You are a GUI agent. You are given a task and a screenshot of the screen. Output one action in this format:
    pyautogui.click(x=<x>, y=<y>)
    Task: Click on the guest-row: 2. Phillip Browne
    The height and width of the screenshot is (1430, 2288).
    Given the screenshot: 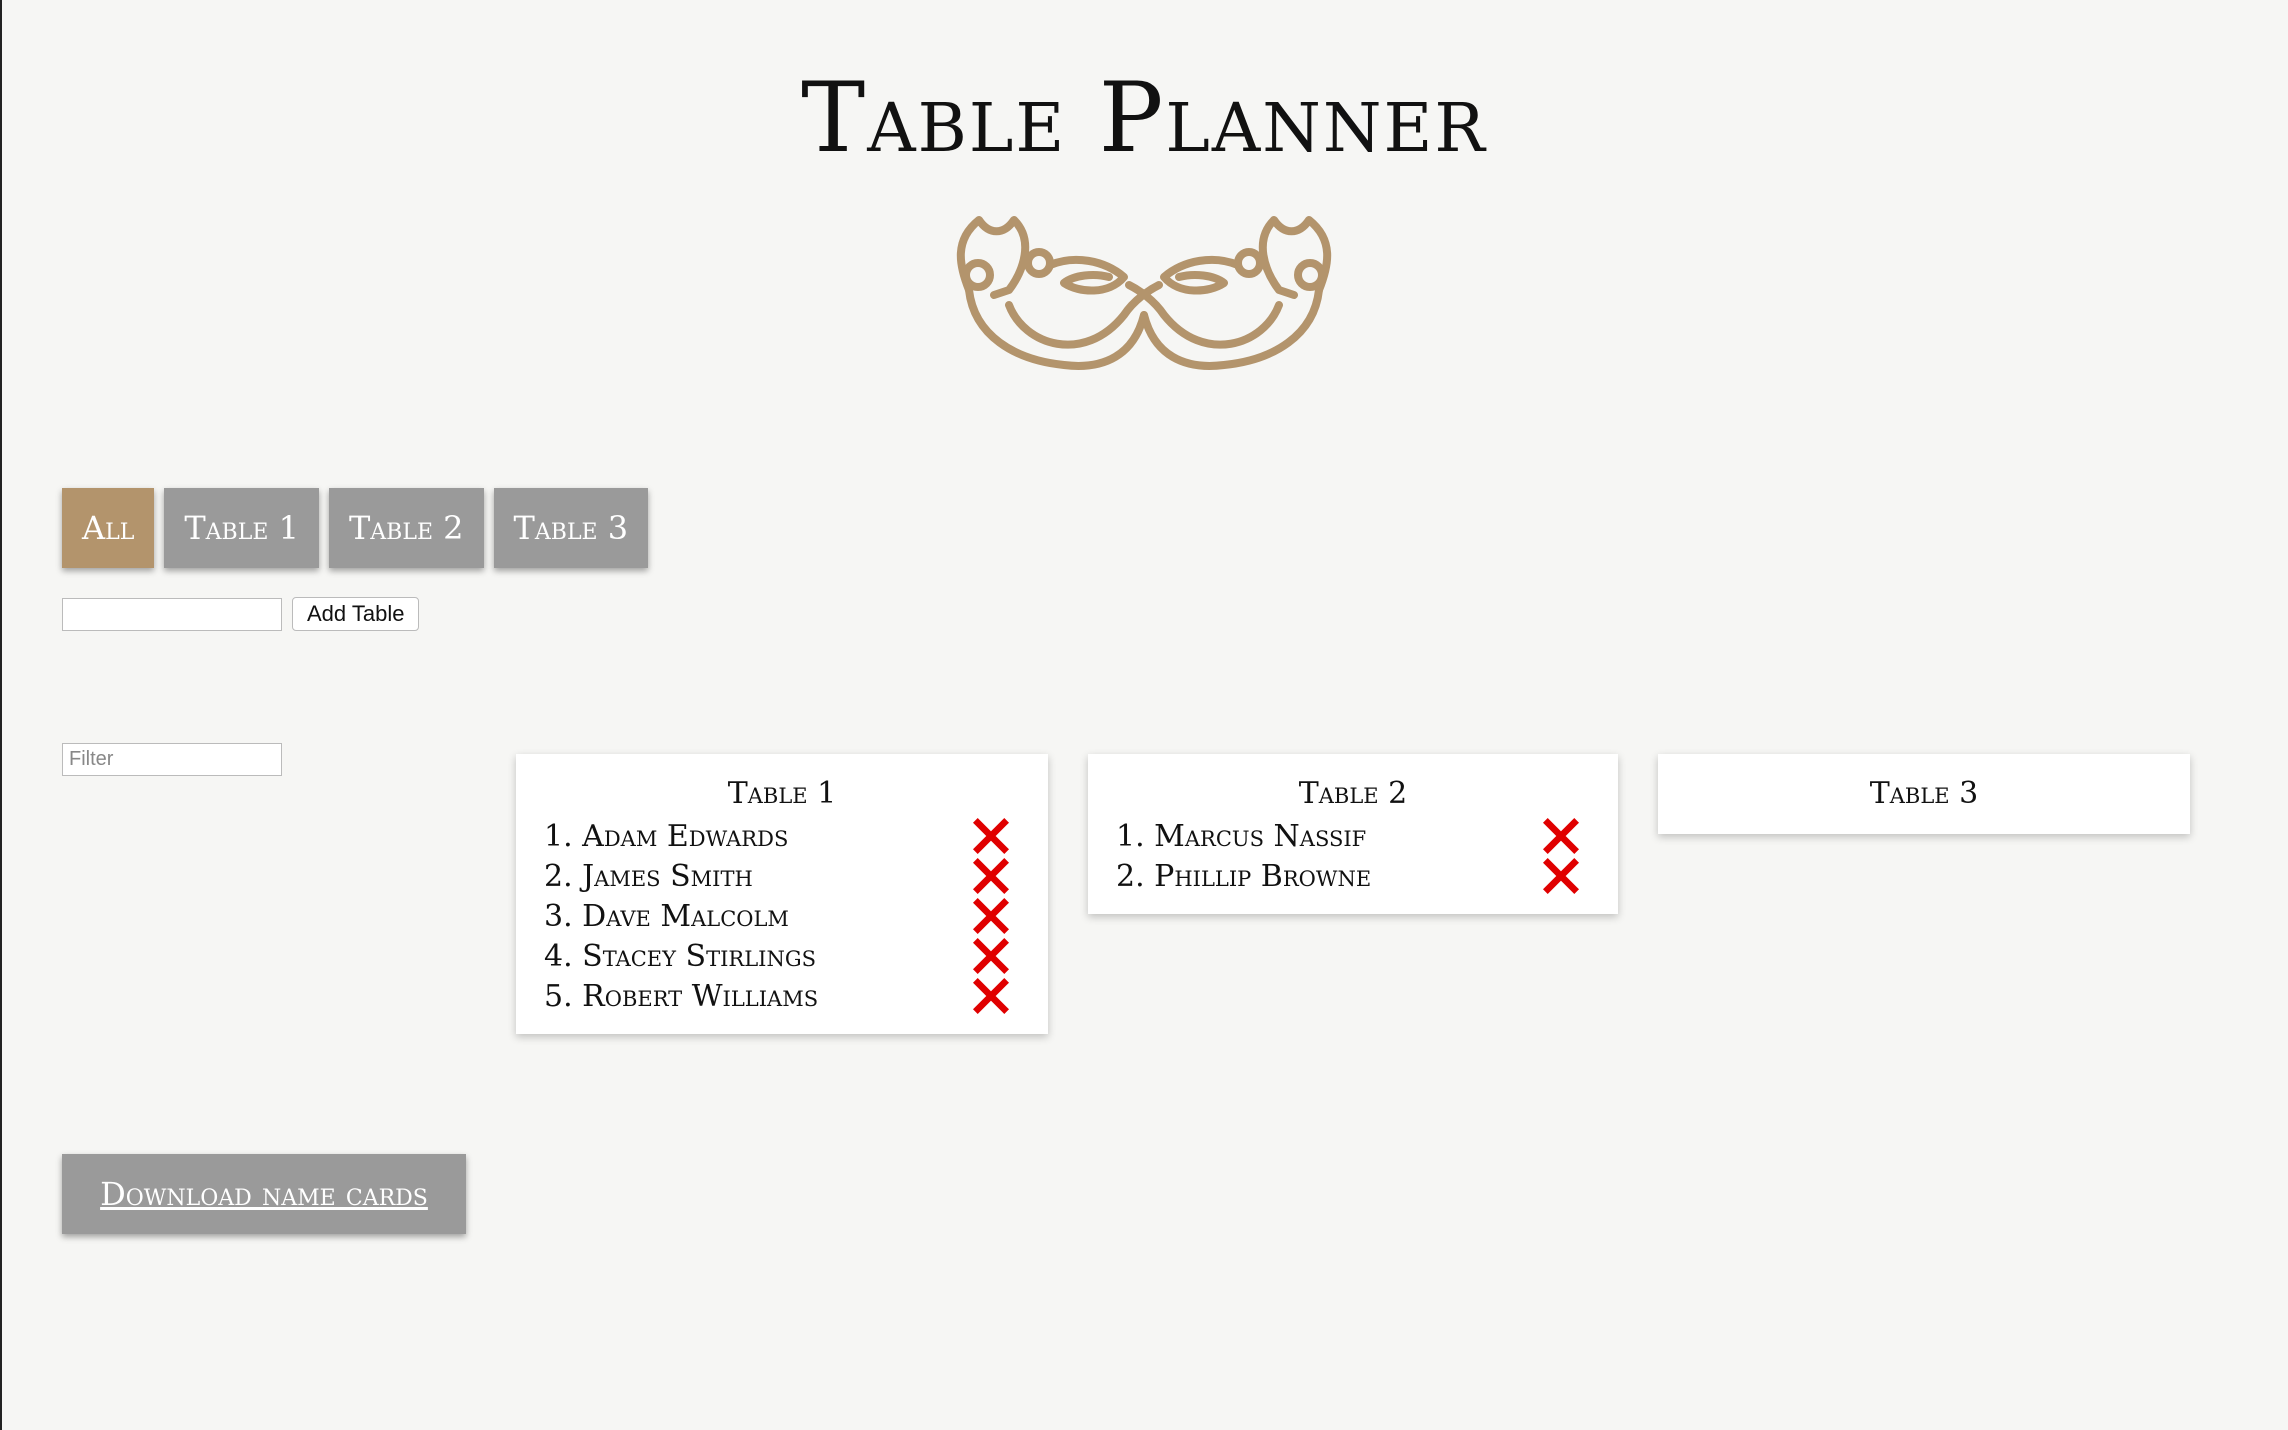 What is the action you would take?
    pyautogui.click(x=1353, y=876)
    